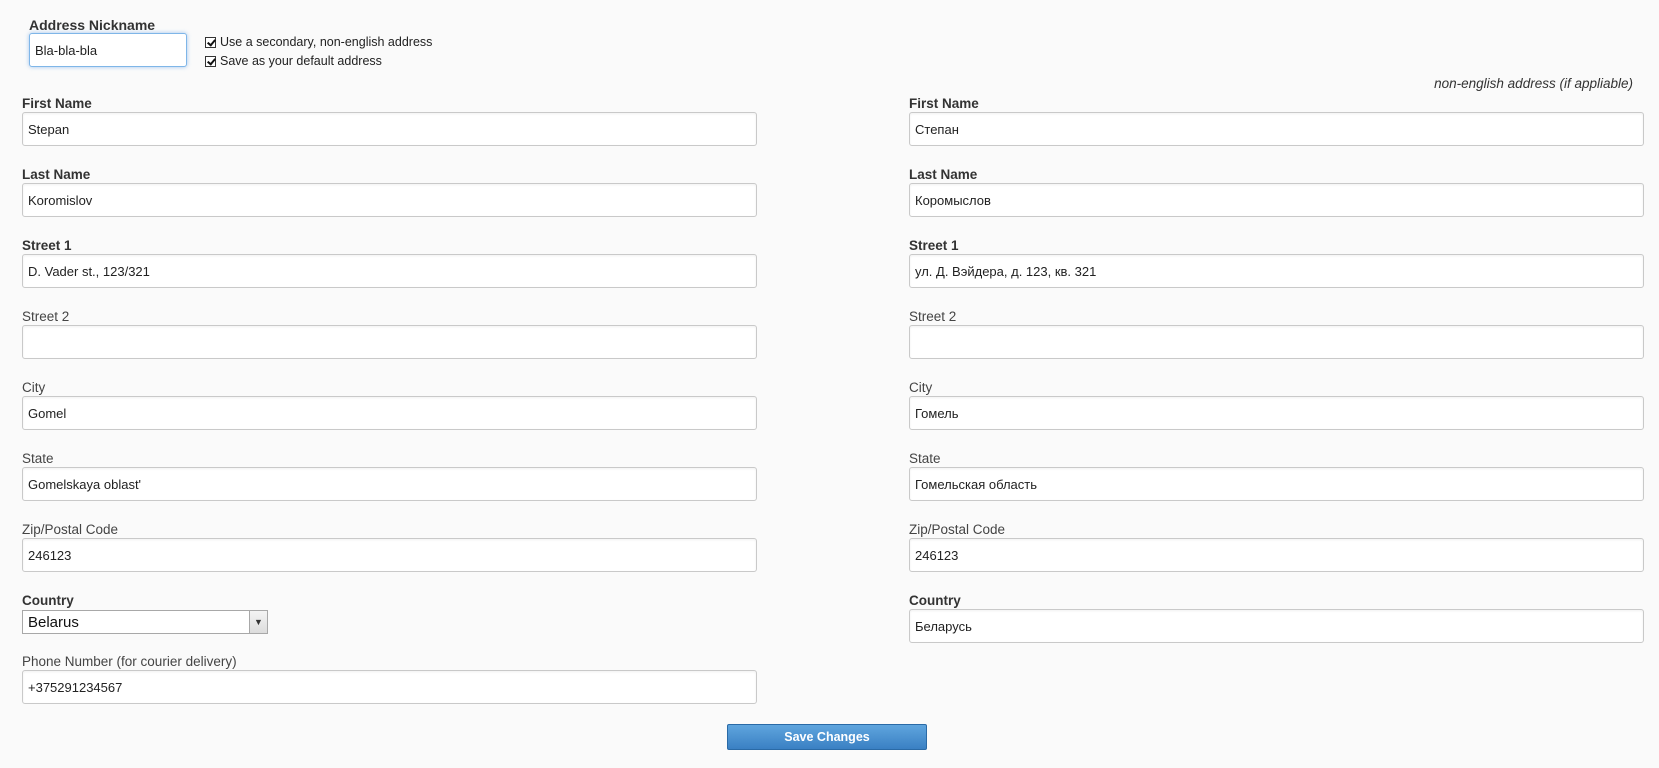  I want to click on street1-input, so click(389, 271).